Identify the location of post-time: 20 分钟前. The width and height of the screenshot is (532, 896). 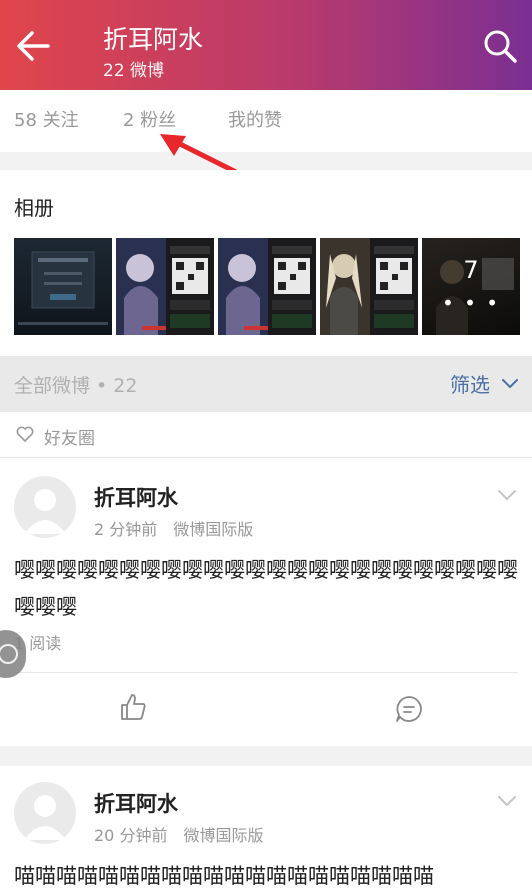
(131, 835).